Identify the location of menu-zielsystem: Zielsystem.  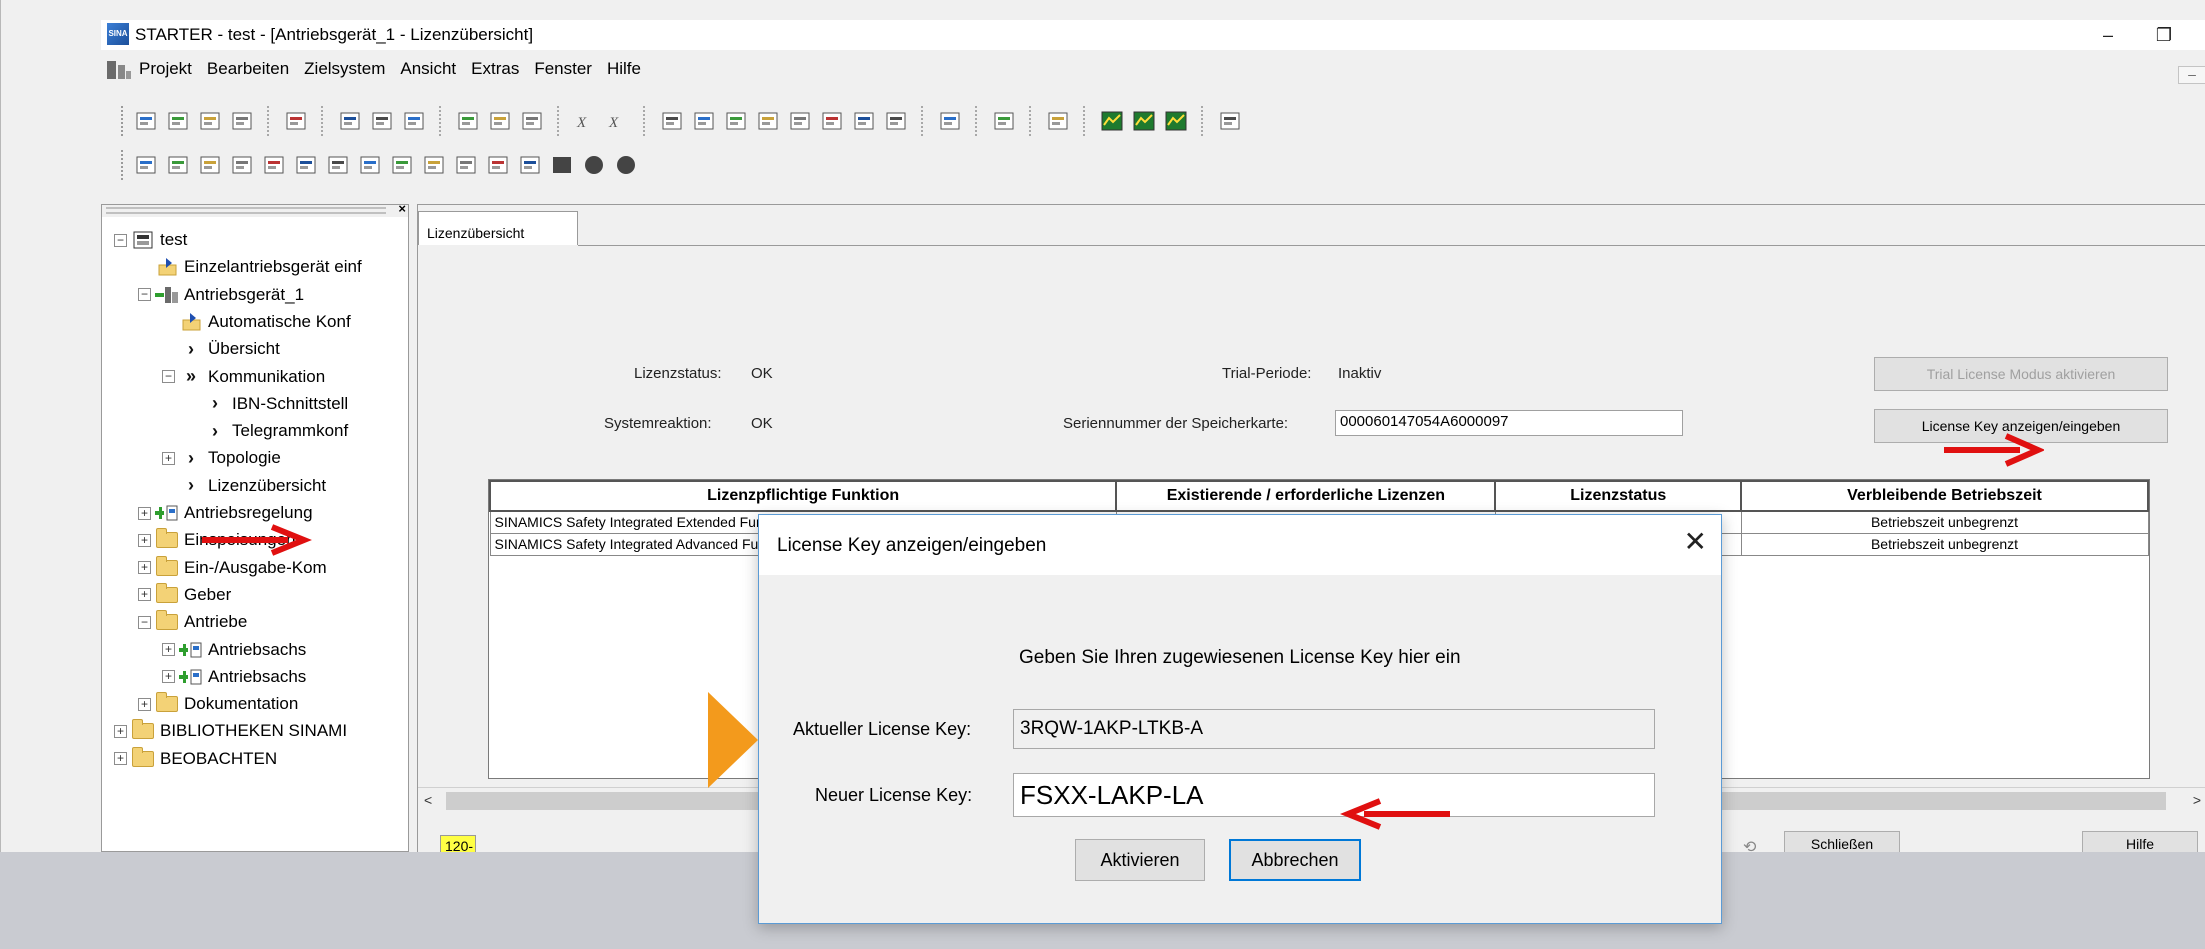
(349, 69).